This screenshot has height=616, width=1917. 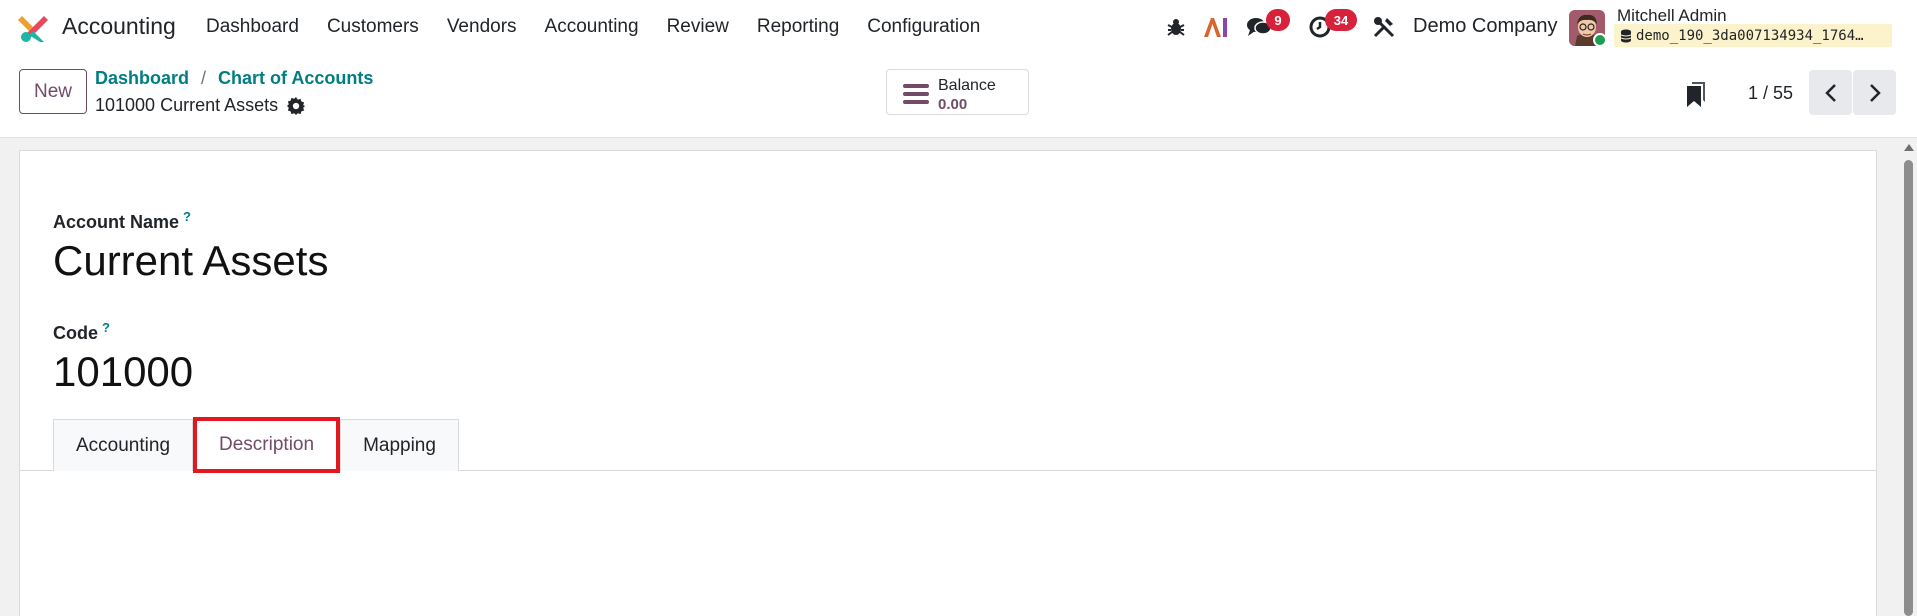 I want to click on online-status-dot, so click(x=1600, y=40).